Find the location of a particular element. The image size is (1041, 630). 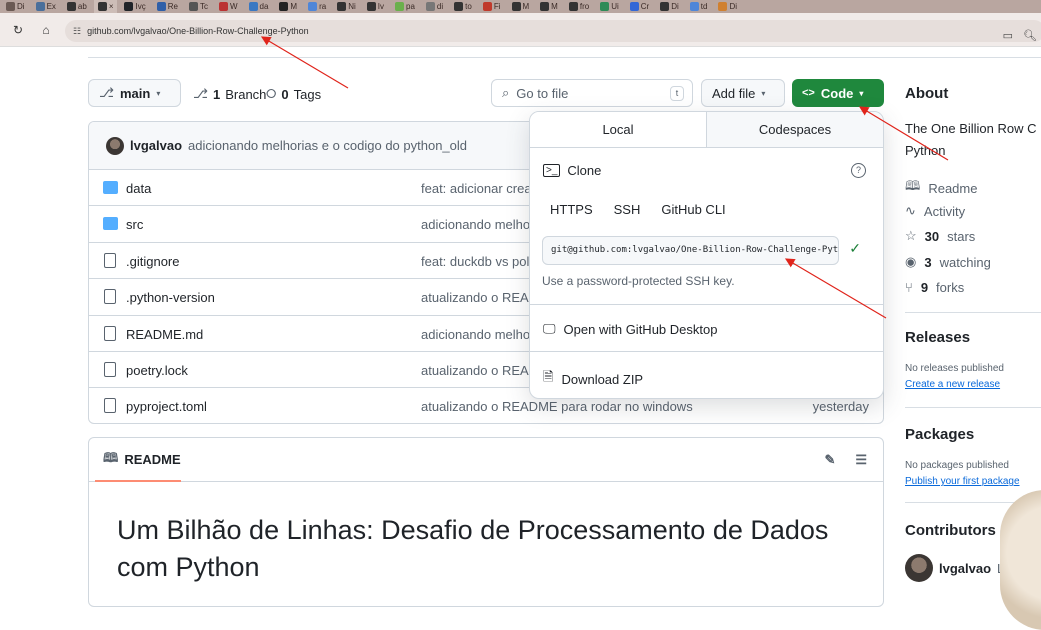

publish-package-link: Publish your first package is located at coordinates (962, 481).